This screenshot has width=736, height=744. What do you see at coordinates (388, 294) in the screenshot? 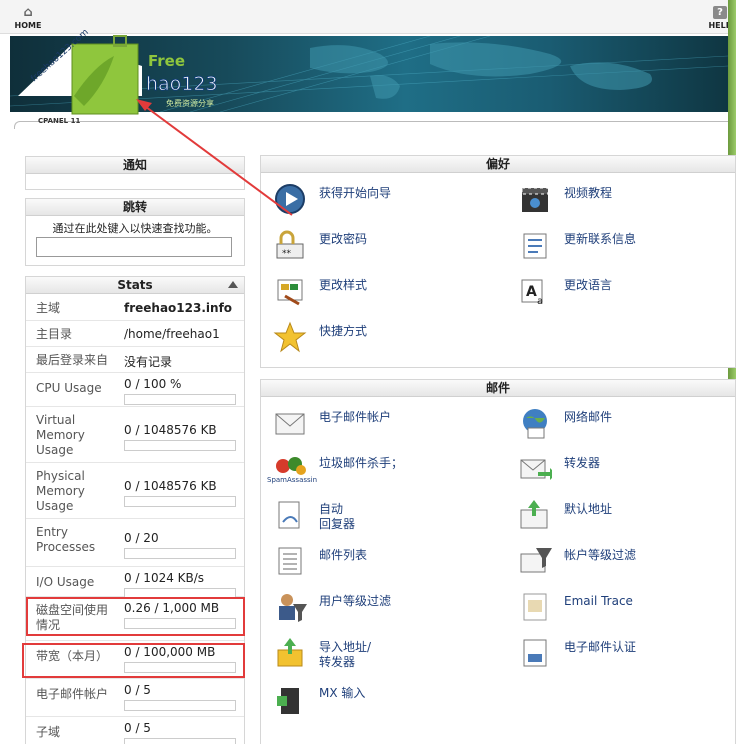
I see `preferences-item: 更改样式` at bounding box center [388, 294].